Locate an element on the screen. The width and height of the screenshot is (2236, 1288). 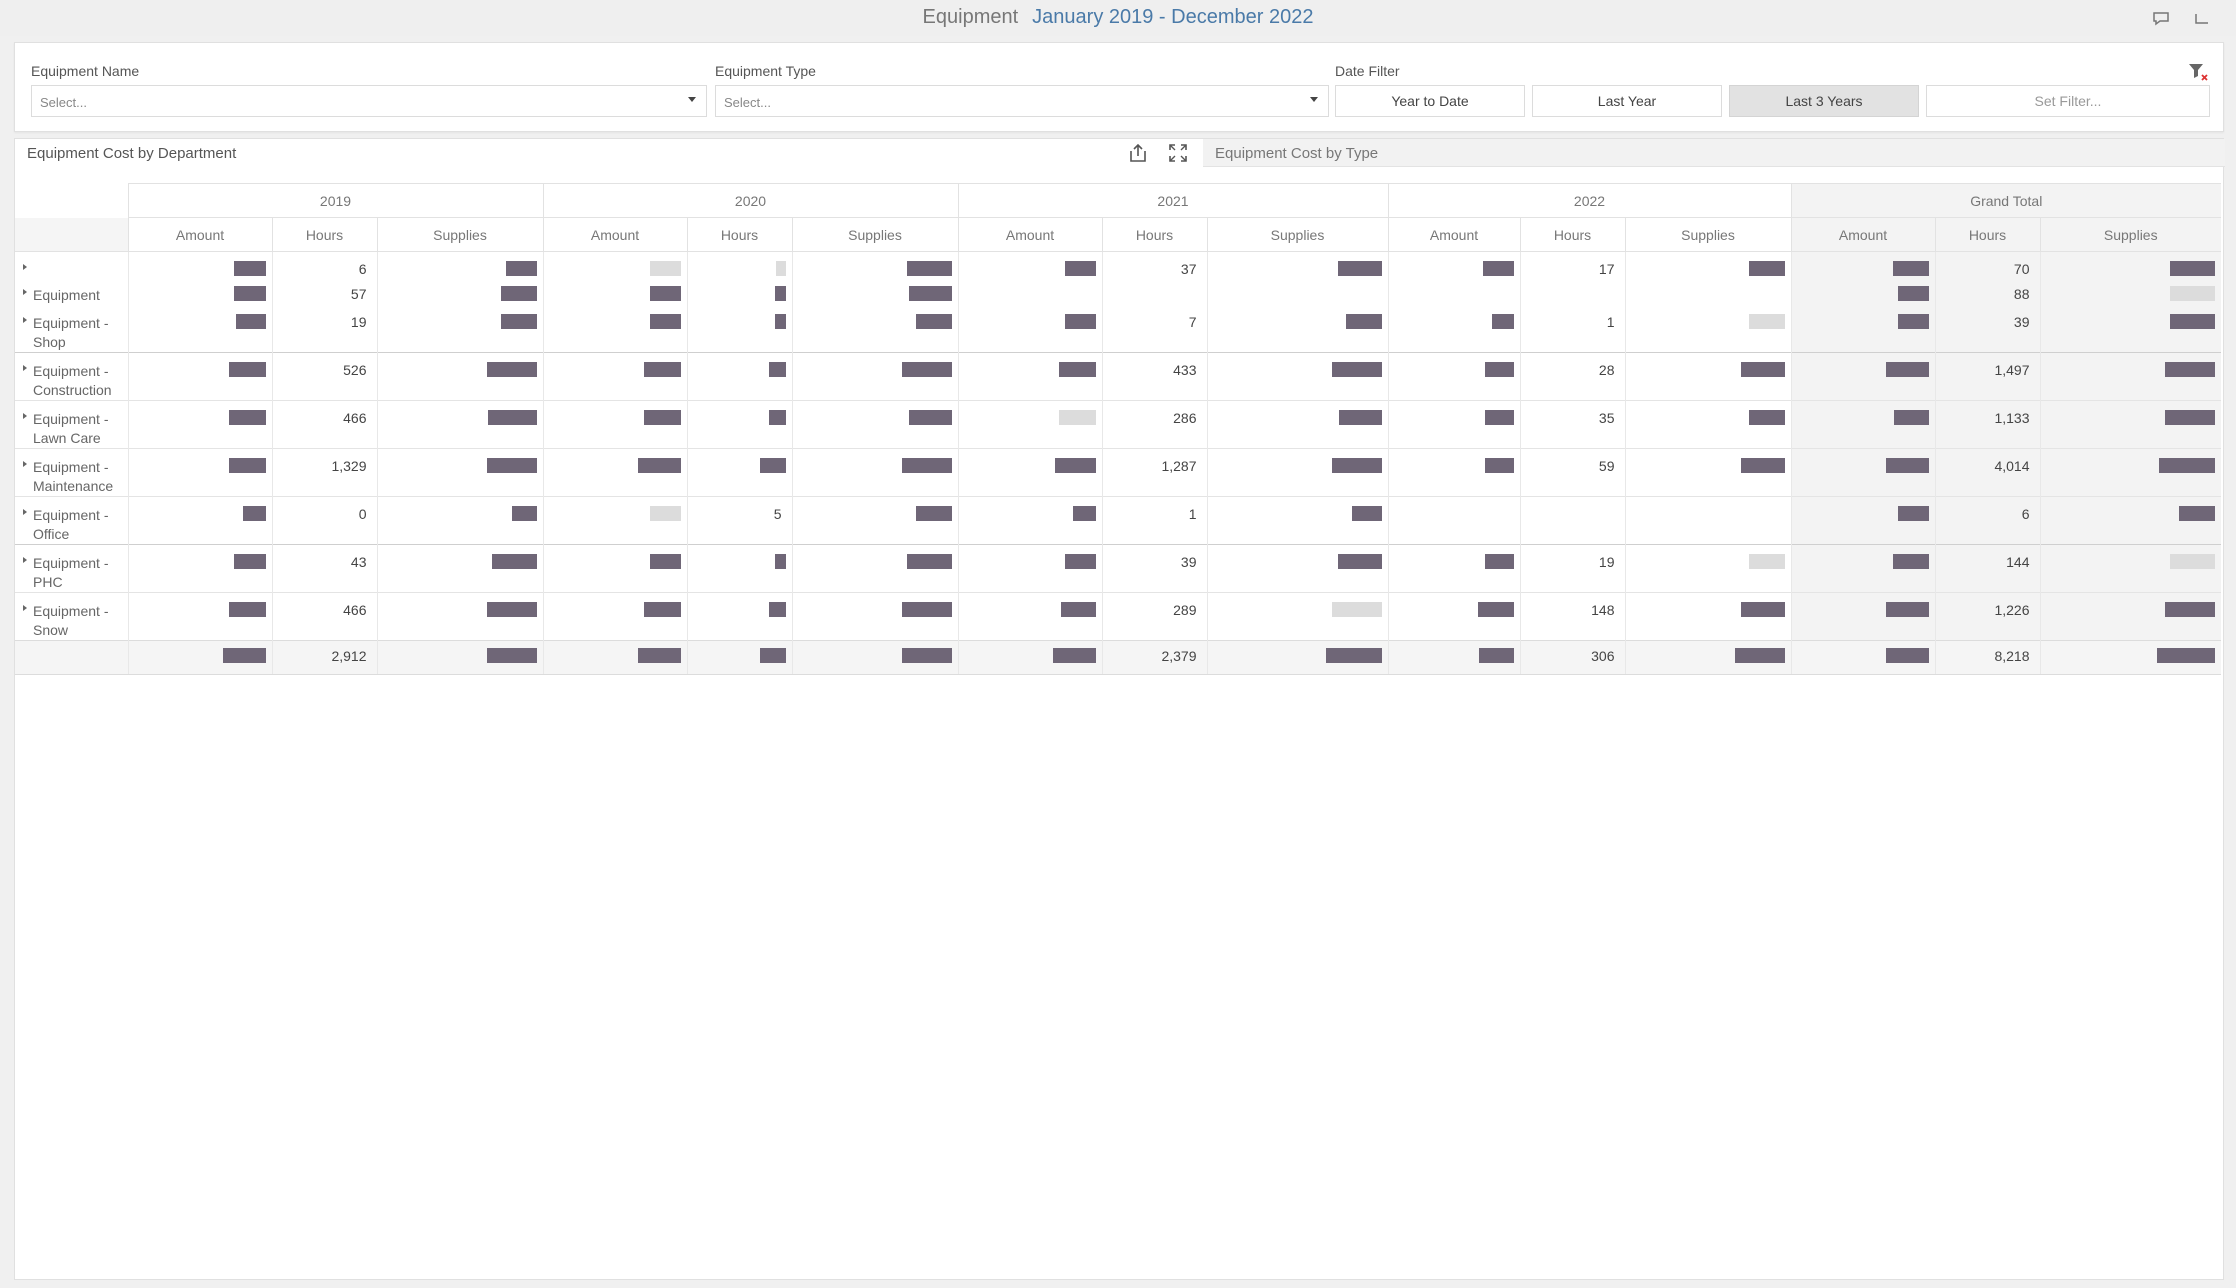
year-header: 2022 is located at coordinates (1589, 200).